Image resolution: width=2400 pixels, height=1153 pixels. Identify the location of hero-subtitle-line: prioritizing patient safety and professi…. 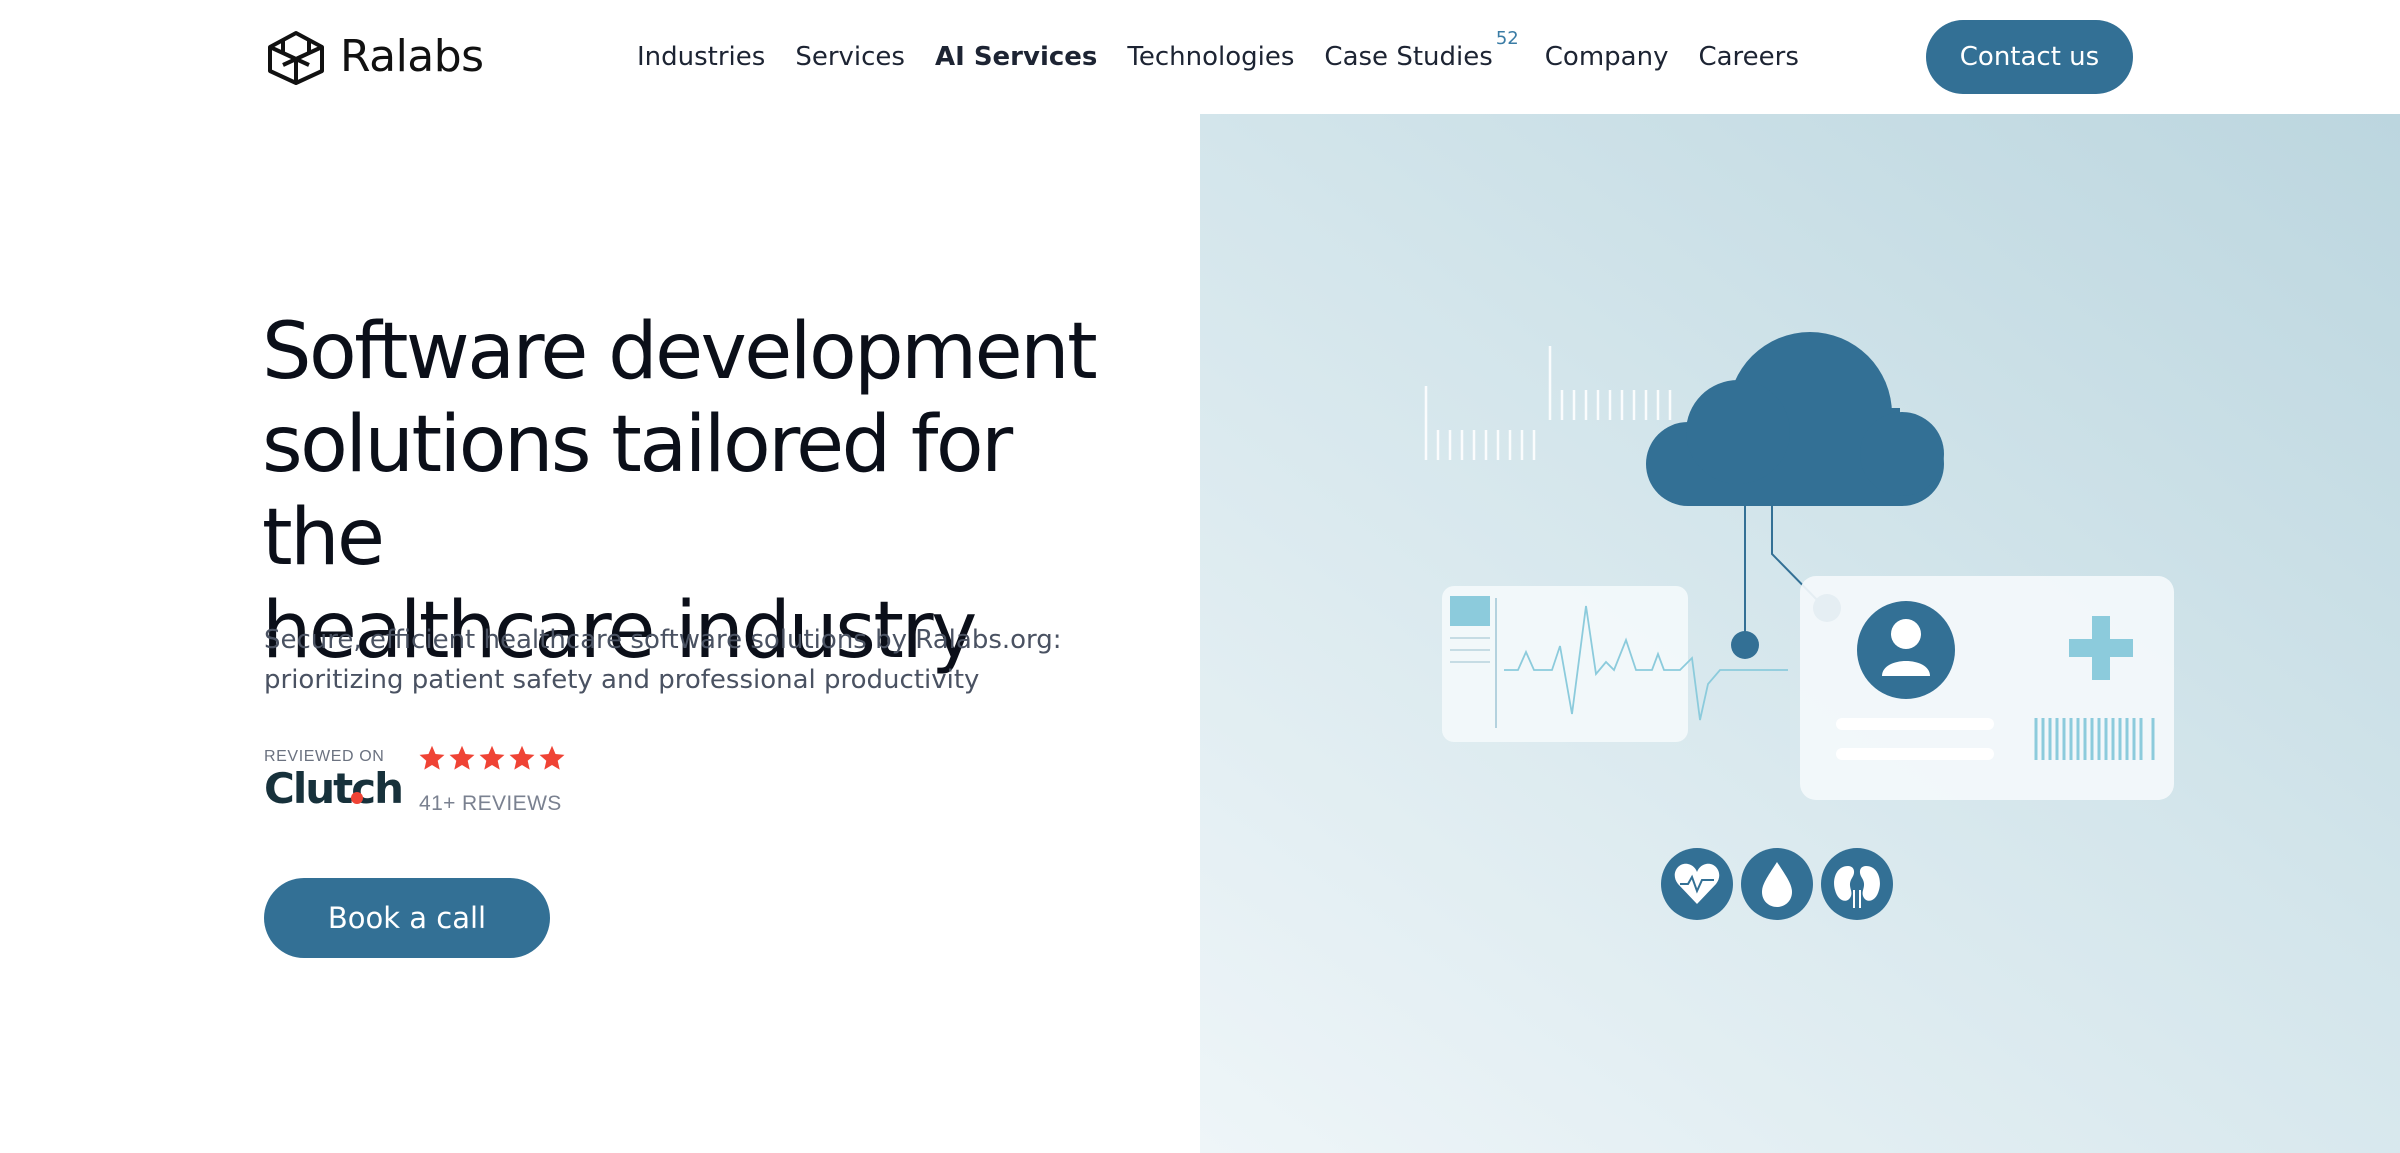
(622, 680).